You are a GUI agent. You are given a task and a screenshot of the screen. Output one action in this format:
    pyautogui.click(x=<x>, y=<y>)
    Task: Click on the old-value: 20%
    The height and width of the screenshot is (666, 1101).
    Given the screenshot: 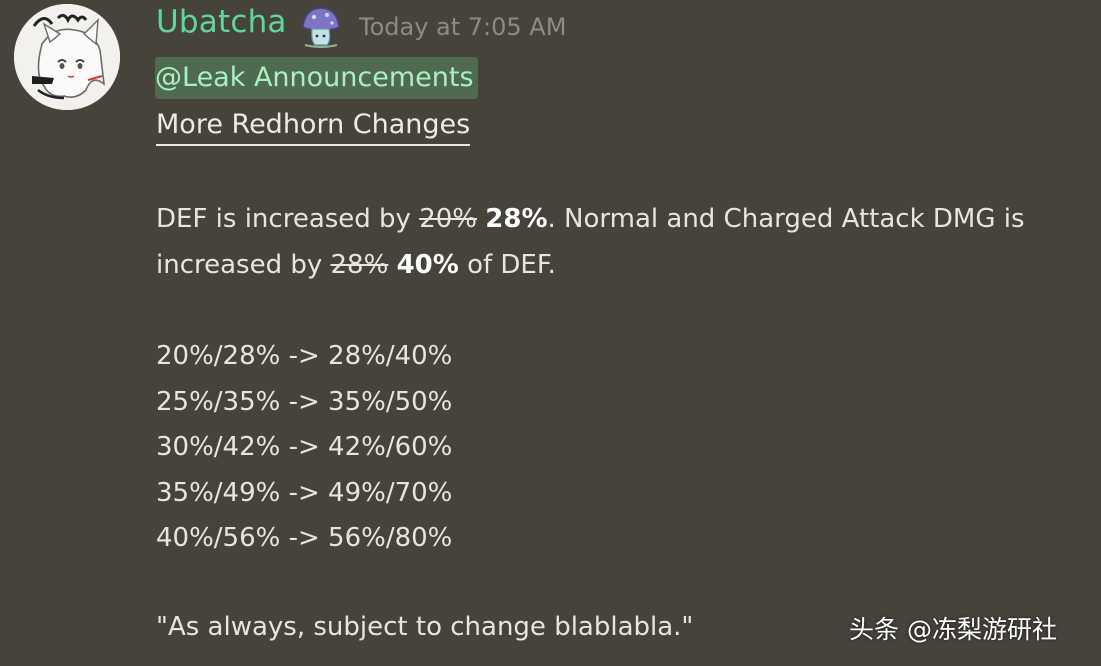 What is the action you would take?
    pyautogui.click(x=448, y=219)
    